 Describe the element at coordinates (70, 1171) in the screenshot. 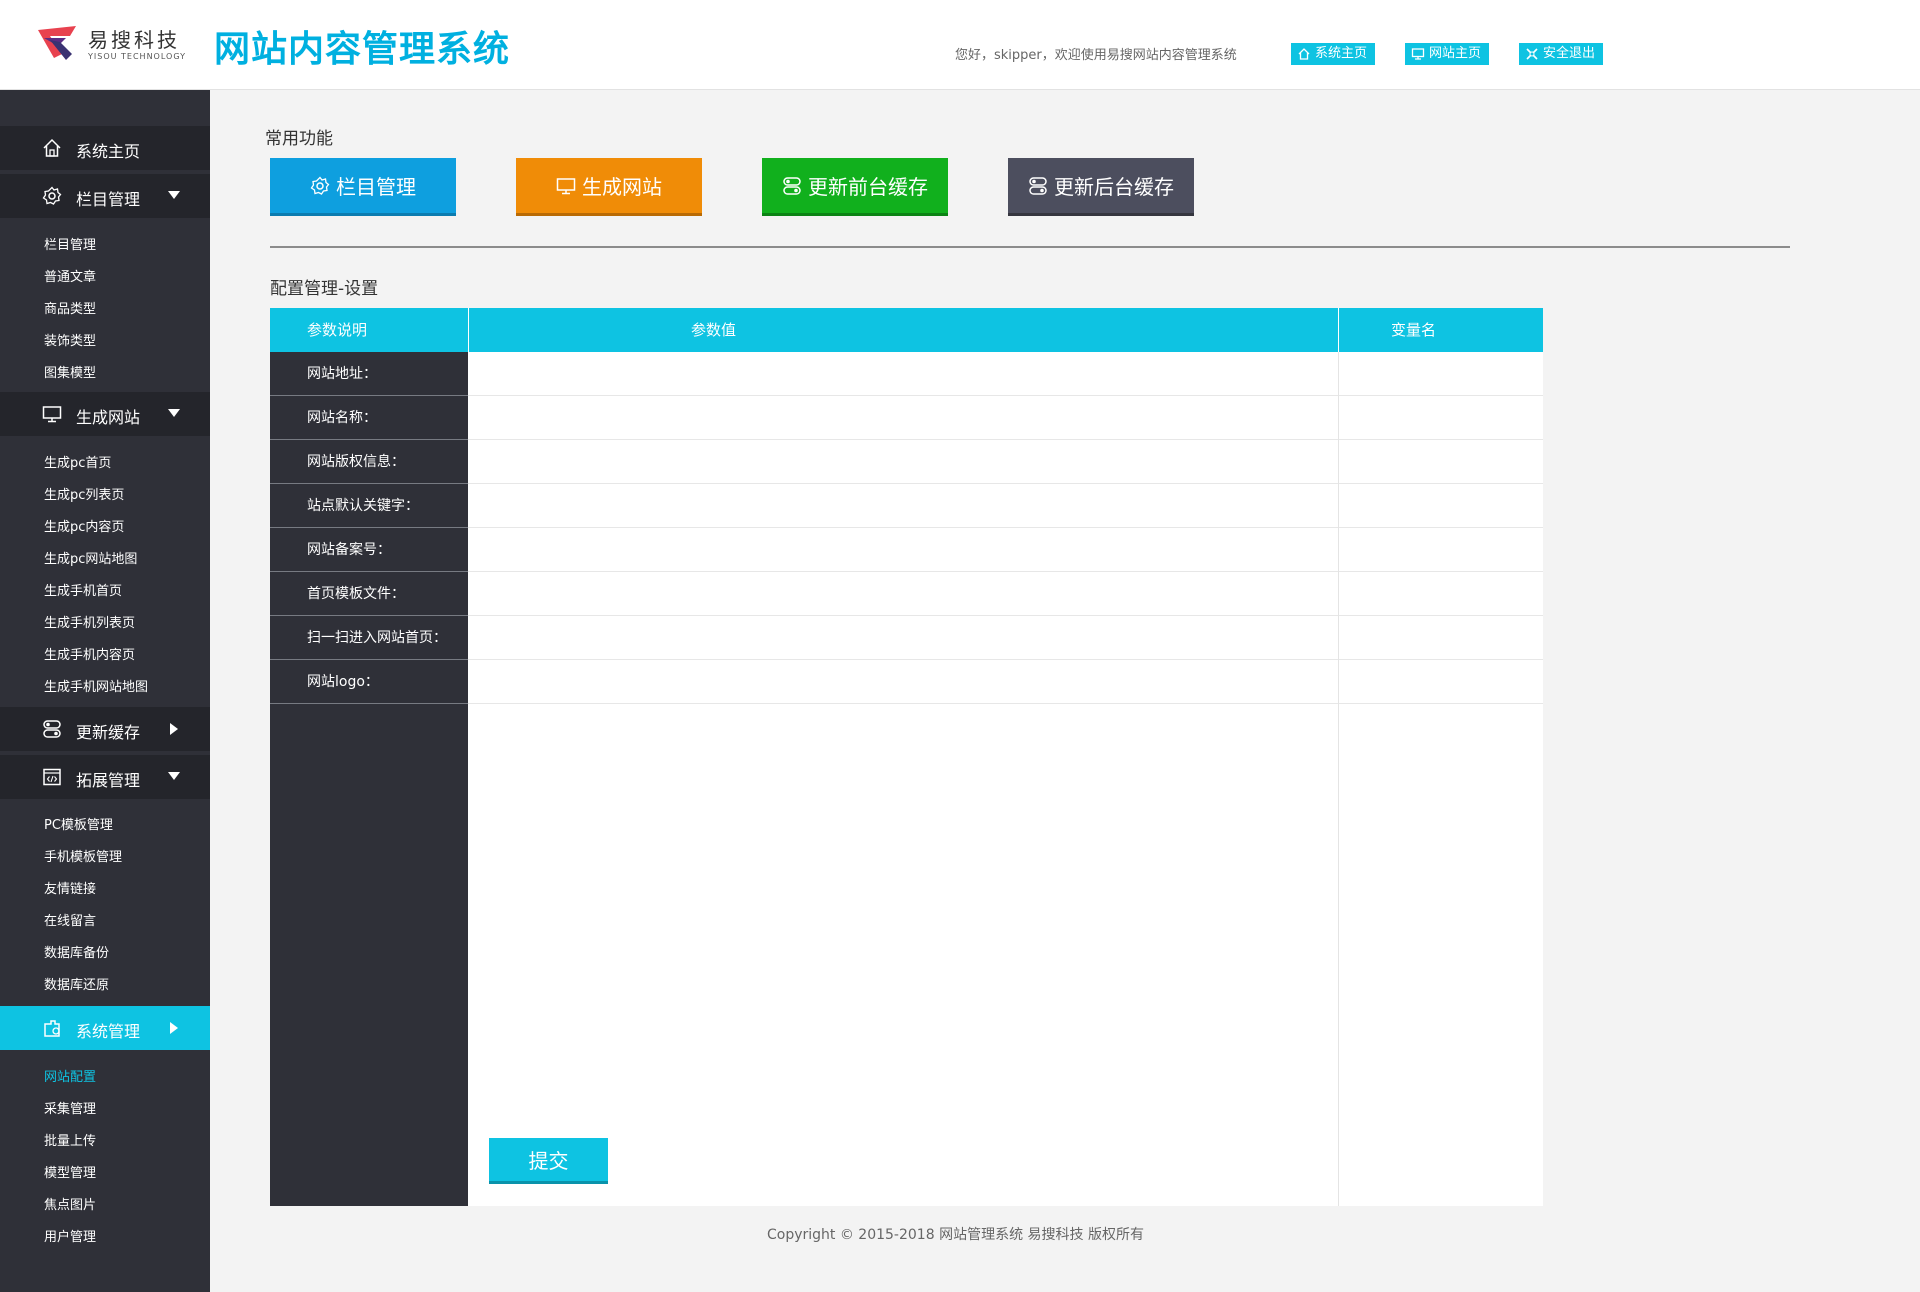

I see `sidebar-subitem: 模型管理` at that location.